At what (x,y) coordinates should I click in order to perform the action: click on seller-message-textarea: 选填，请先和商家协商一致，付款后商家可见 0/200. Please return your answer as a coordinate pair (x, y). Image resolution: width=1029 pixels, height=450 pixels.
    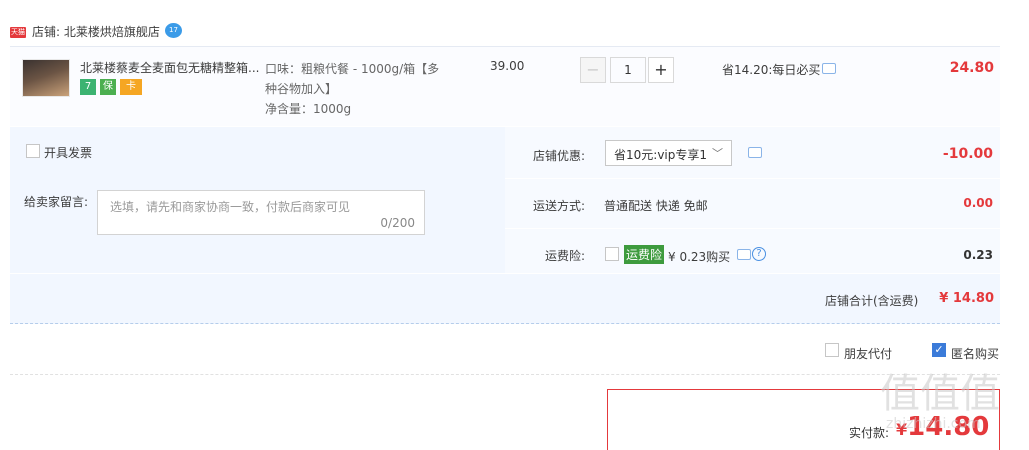
    Looking at the image, I should click on (261, 212).